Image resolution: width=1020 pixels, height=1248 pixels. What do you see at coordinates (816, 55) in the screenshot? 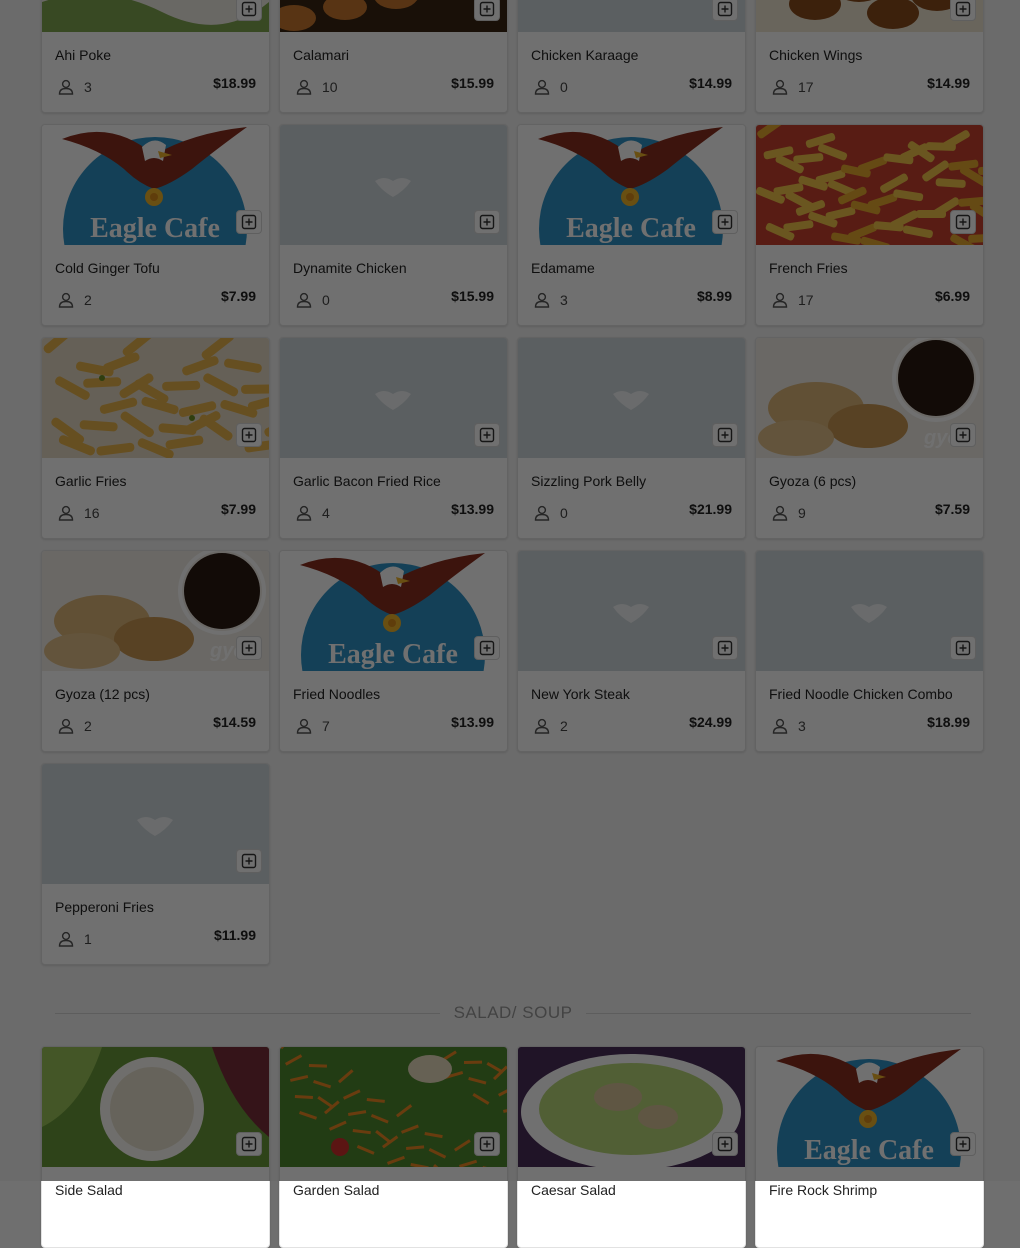
I see `item-name: Chicken Wings` at bounding box center [816, 55].